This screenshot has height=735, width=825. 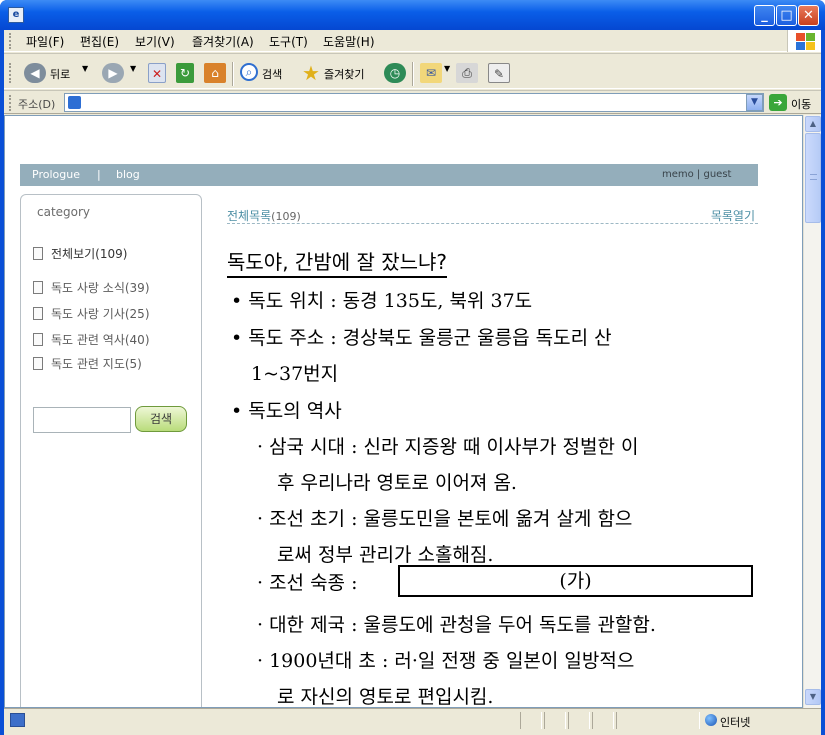 What do you see at coordinates (286, 216) in the screenshot?
I see `all-posts-count: (109)` at bounding box center [286, 216].